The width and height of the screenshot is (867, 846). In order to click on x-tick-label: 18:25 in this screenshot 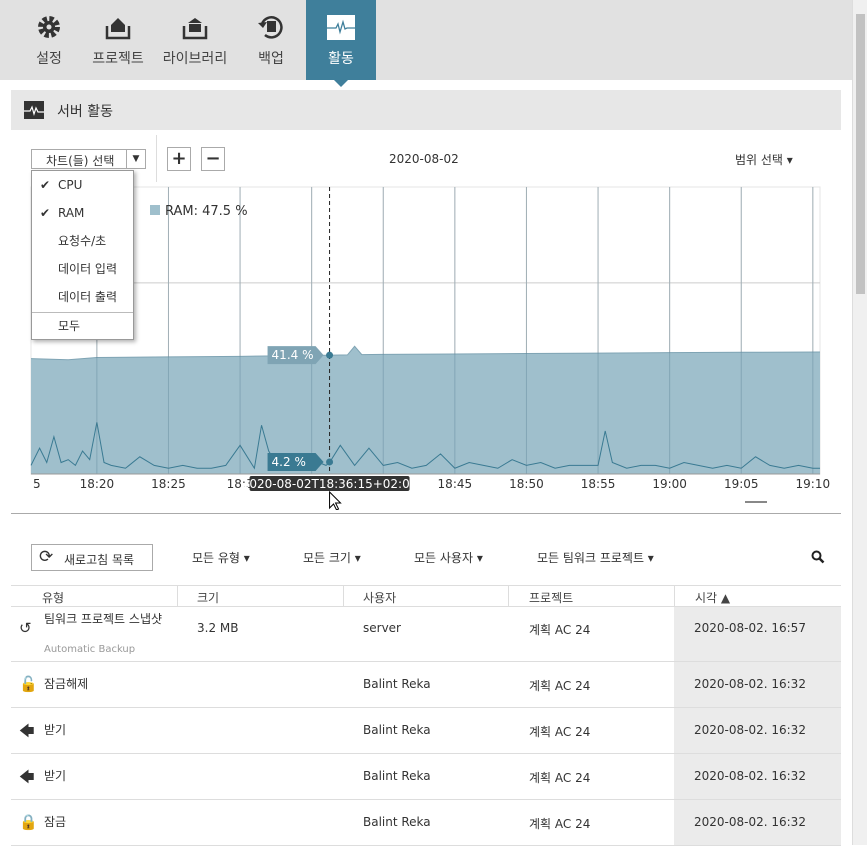, I will do `click(168, 484)`.